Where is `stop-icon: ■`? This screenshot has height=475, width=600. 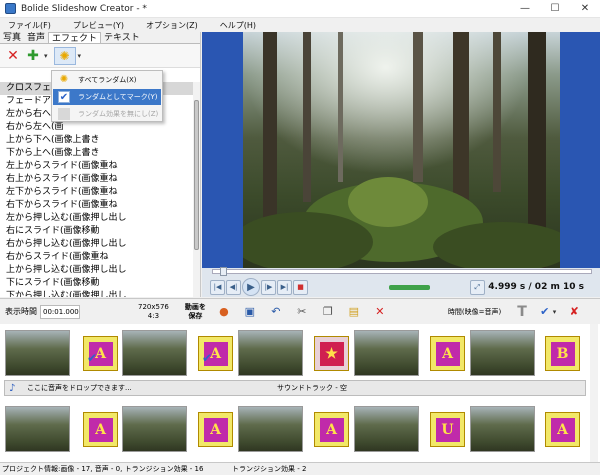
stop-icon: ■ is located at coordinates (300, 287).